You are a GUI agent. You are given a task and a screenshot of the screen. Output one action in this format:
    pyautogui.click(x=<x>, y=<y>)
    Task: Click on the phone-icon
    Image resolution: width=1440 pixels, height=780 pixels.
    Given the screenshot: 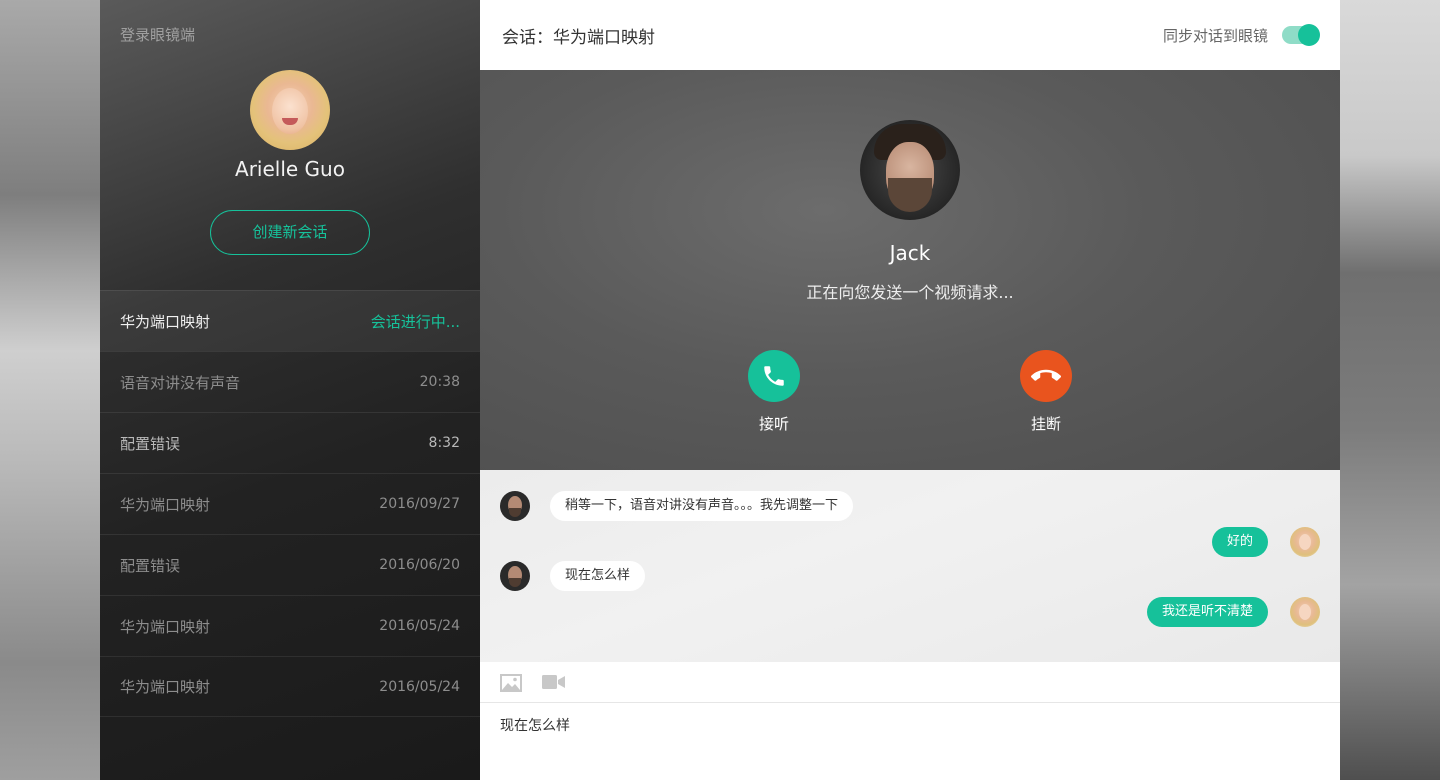 What is the action you would take?
    pyautogui.click(x=774, y=376)
    